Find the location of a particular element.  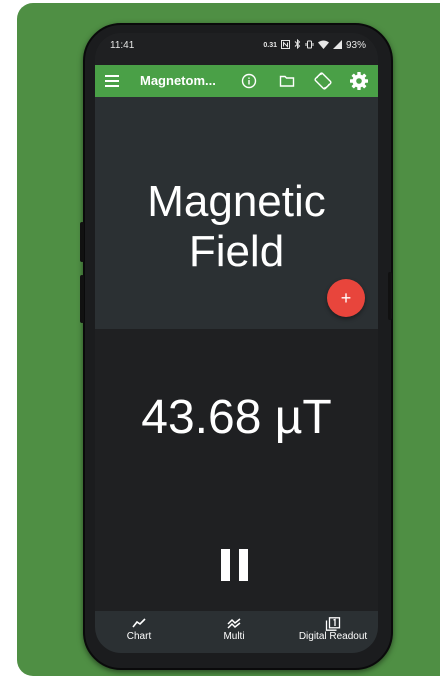

sensor-title: Magnetic Field is located at coordinates (236, 227).